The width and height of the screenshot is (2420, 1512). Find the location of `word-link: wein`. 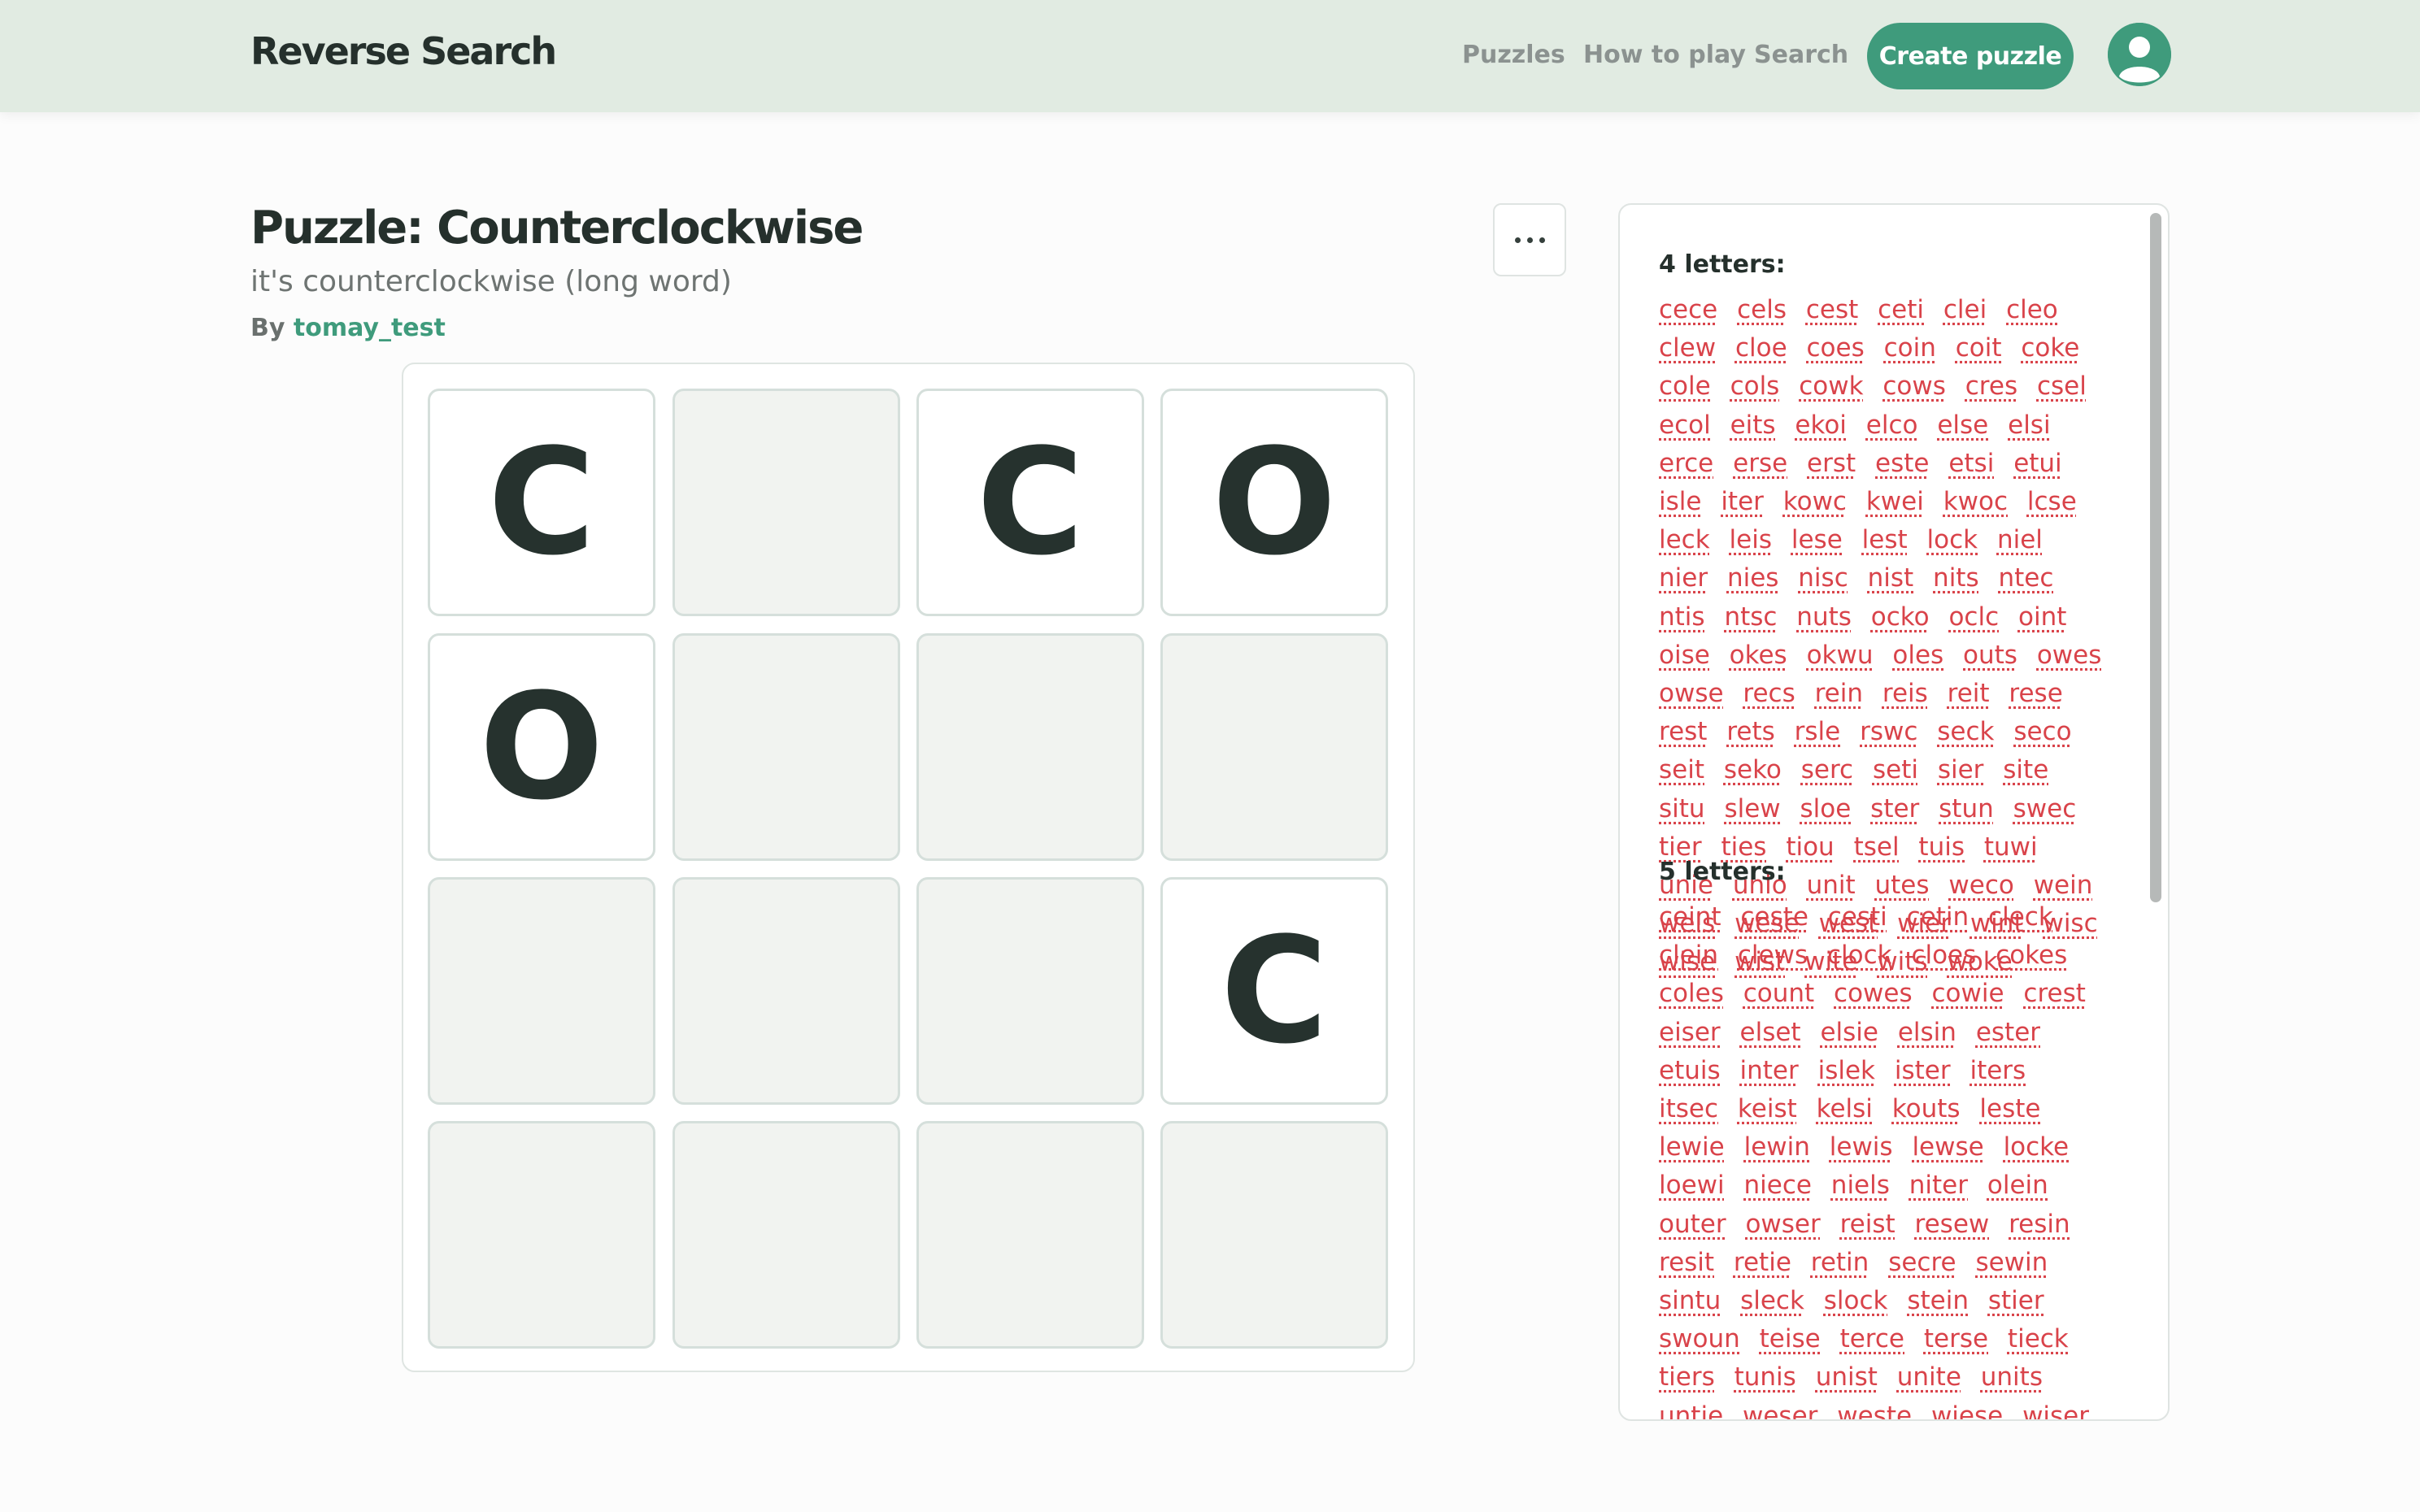

word-link: wein is located at coordinates (2063, 885).